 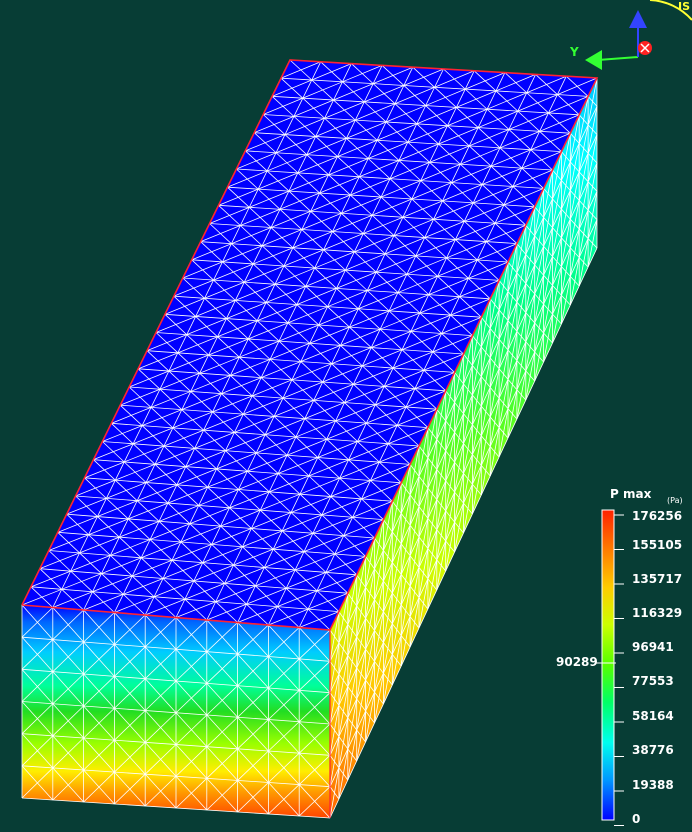 I want to click on triad-y-label: Y, so click(x=574, y=52).